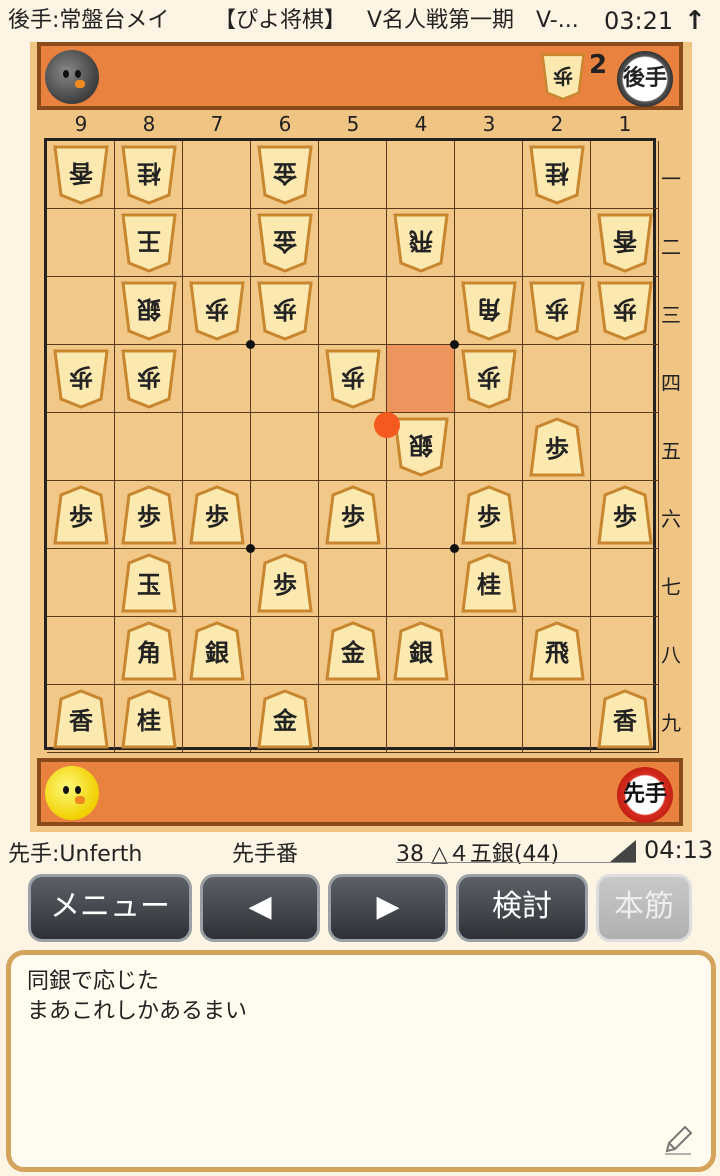 This screenshot has height=1176, width=720. I want to click on menu-button: メニュー, so click(110, 908).